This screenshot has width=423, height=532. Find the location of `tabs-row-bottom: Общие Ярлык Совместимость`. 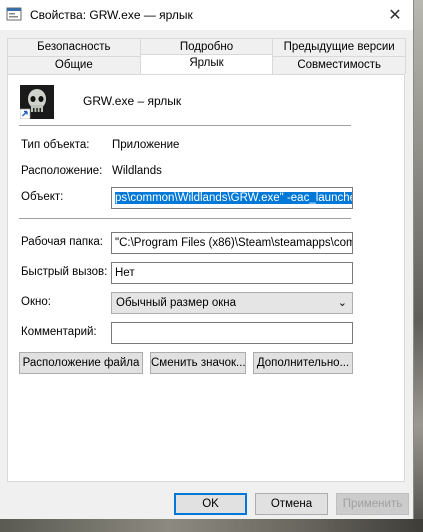

tabs-row-bottom: Общие Ярлык Совместимость is located at coordinates (207, 64).